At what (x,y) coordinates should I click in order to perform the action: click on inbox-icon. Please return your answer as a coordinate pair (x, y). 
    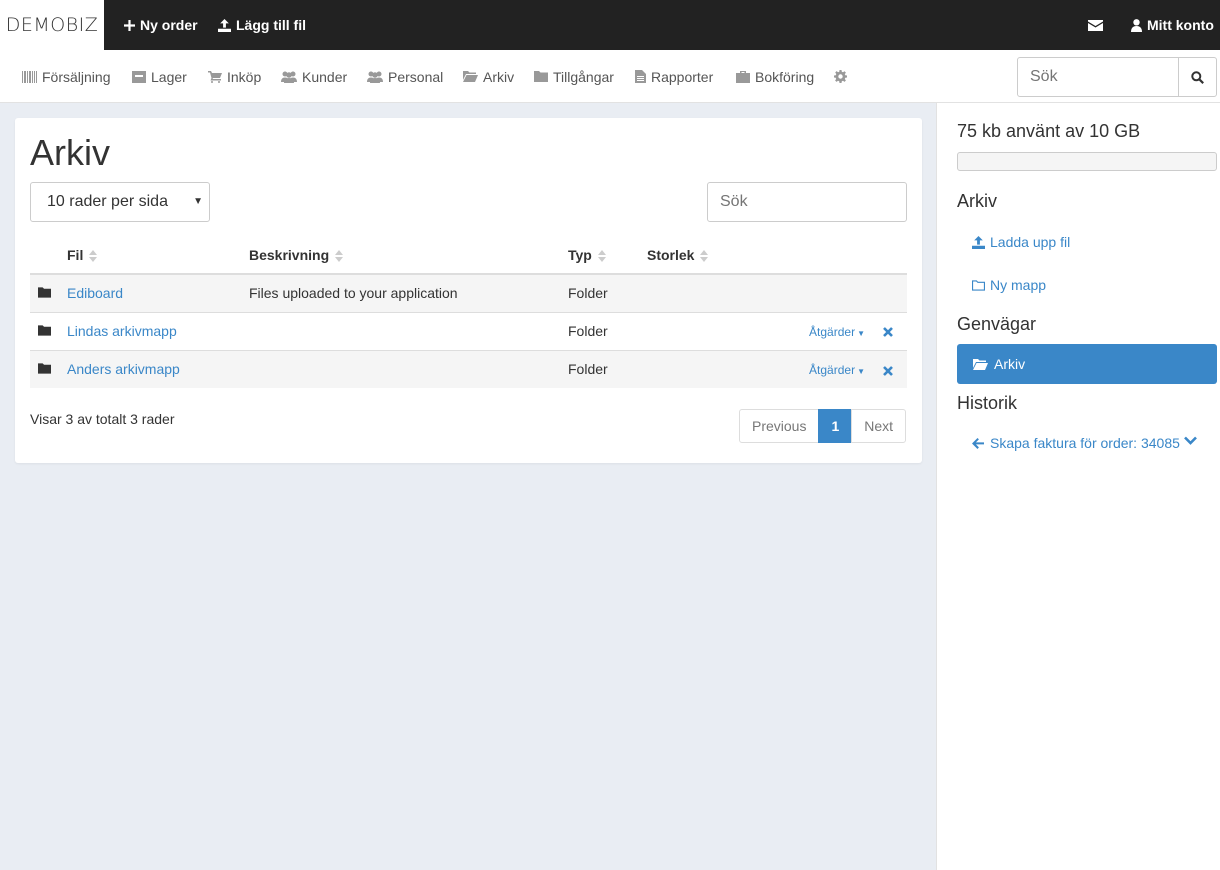
    Looking at the image, I should click on (139, 76).